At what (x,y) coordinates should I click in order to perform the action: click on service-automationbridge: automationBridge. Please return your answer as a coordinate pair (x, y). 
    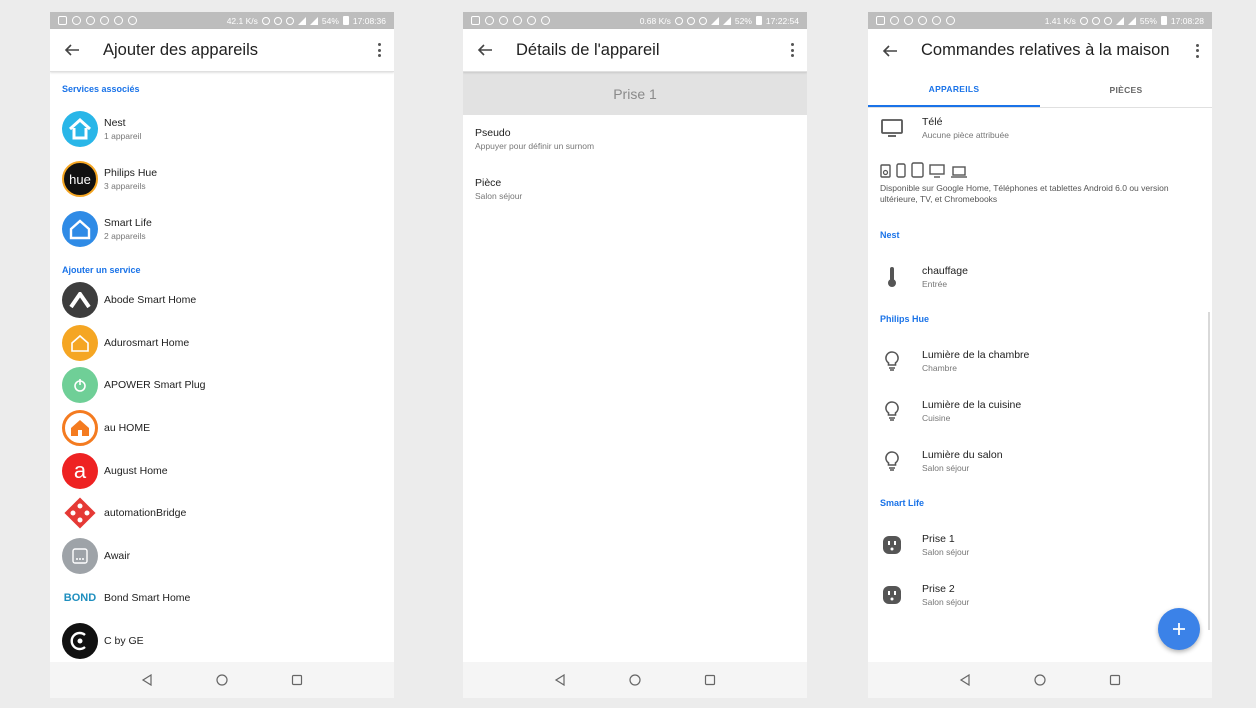
    Looking at the image, I should click on (222, 513).